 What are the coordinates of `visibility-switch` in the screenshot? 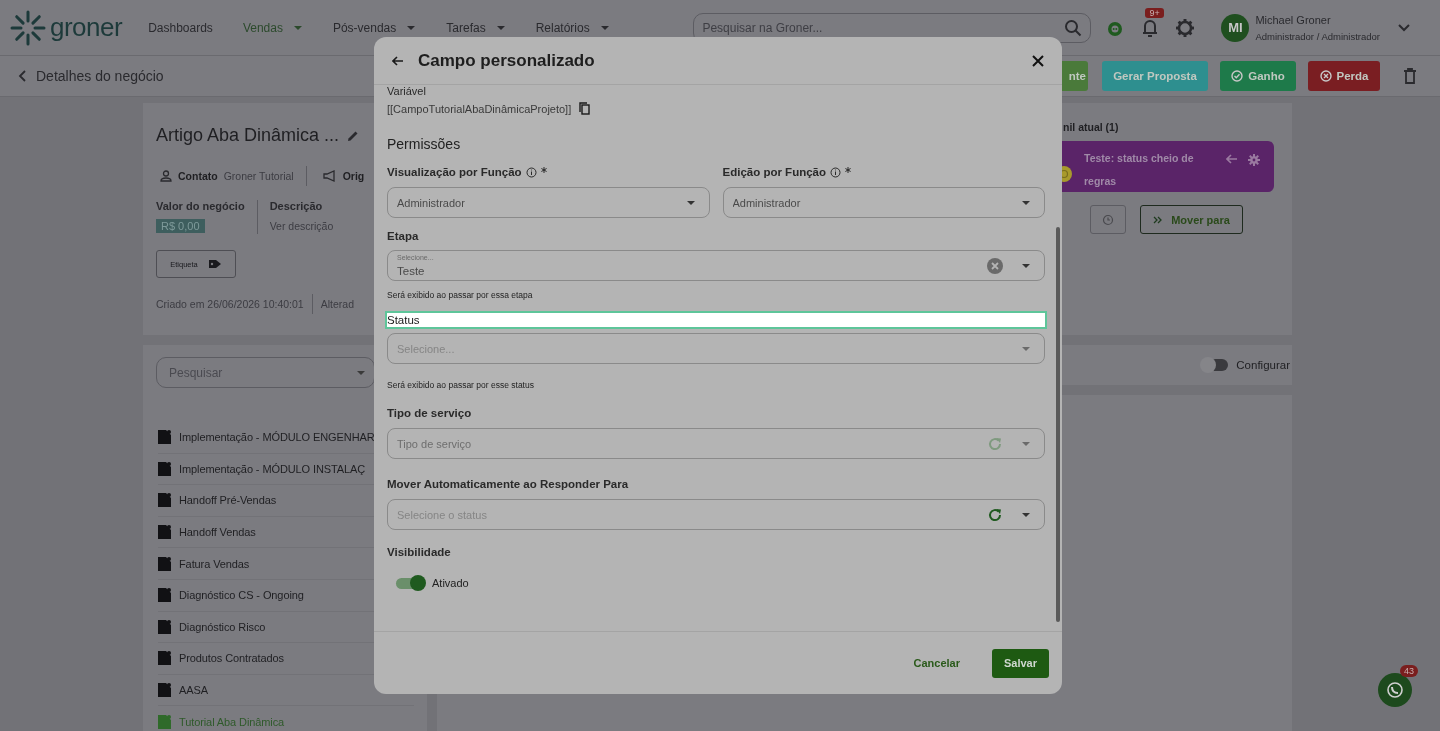 It's located at (410, 583).